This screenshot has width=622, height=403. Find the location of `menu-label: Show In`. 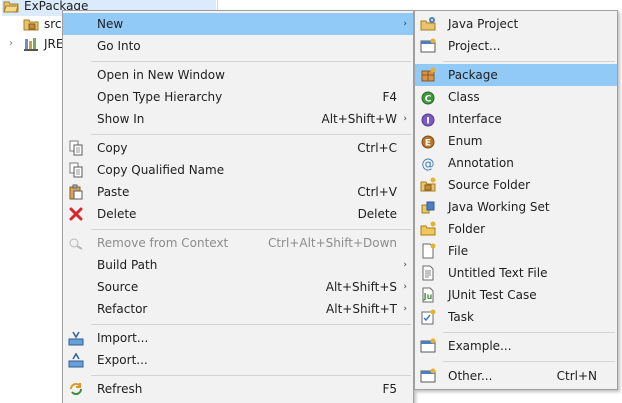

menu-label: Show In is located at coordinates (121, 119).